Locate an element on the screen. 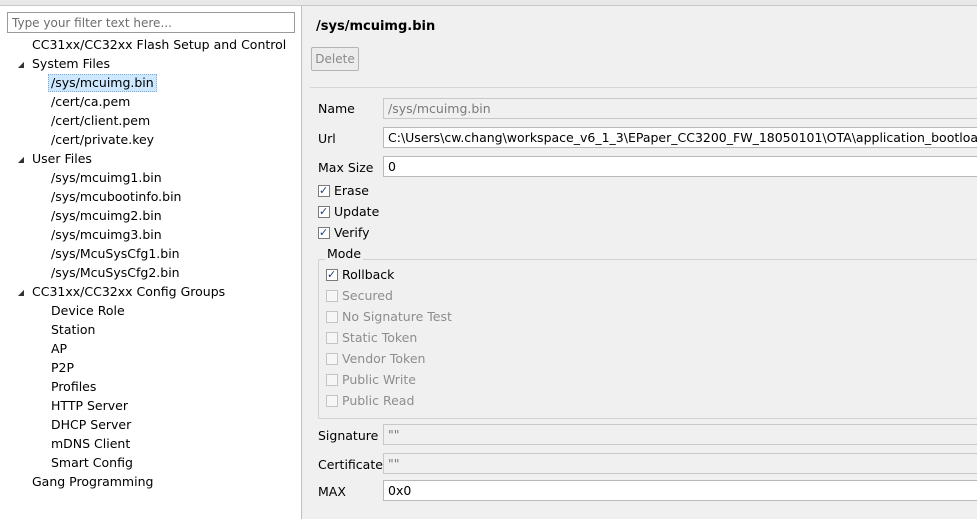 The image size is (977, 519). tree-item-sys-mcuimg2: /sys/mcuimg2.bin is located at coordinates (106, 216).